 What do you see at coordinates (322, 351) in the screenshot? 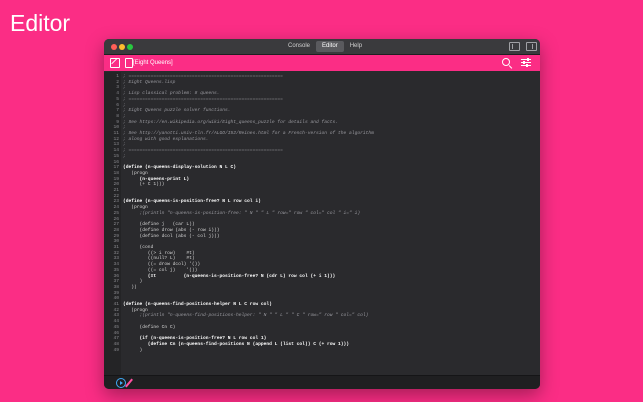
I see `code-line: 49 )` at bounding box center [322, 351].